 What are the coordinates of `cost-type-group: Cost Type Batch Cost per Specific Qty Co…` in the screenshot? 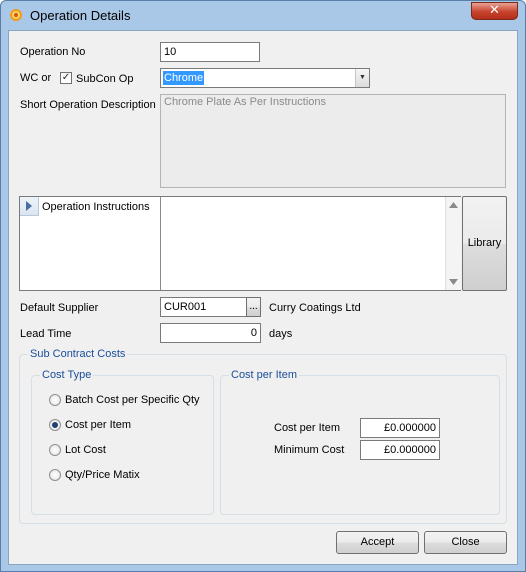 It's located at (122, 442).